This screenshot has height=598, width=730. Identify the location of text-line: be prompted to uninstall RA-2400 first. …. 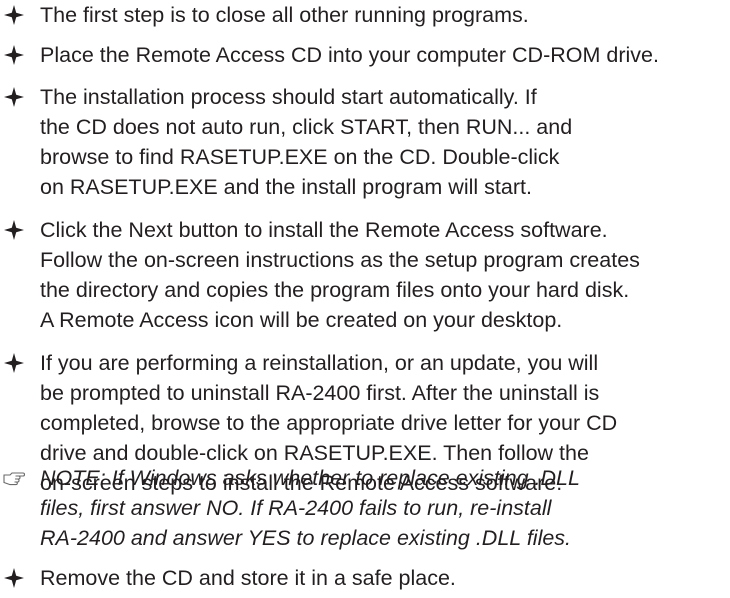
(320, 393).